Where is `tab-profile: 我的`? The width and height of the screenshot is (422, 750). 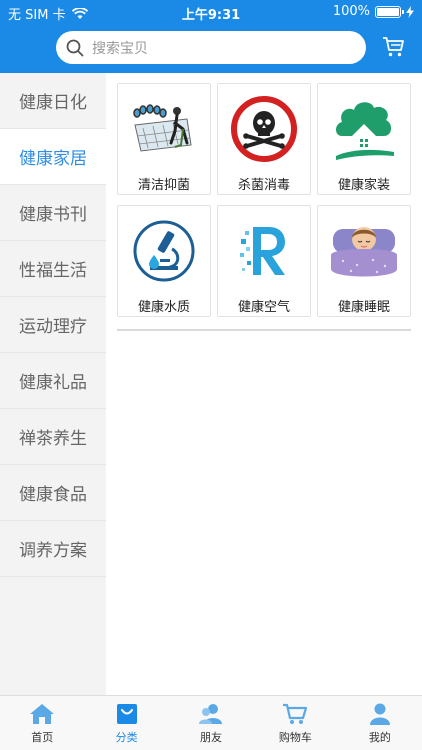 tab-profile: 我的 is located at coordinates (380, 723).